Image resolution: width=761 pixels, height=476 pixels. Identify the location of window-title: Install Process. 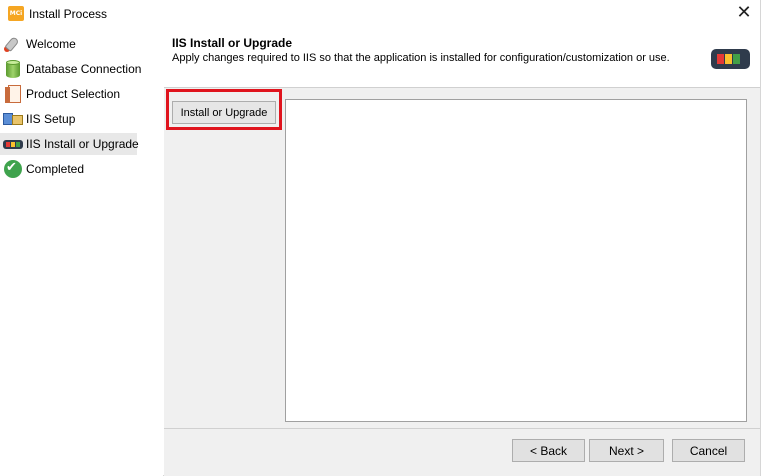
(68, 14).